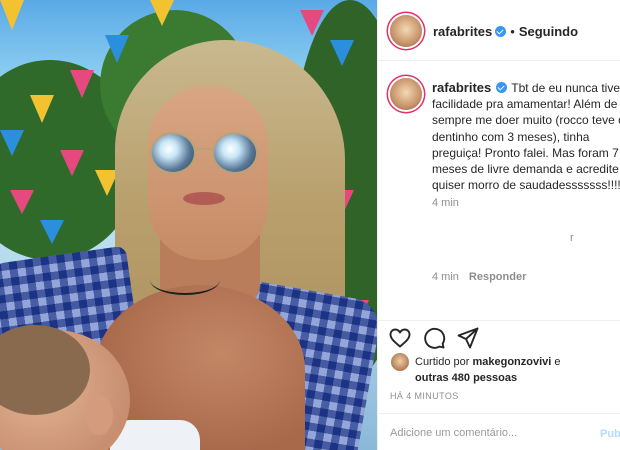 The width and height of the screenshot is (620, 450). Describe the element at coordinates (525, 104) in the screenshot. I see `caption-line: facilidade pra amamentar! Além de` at that location.